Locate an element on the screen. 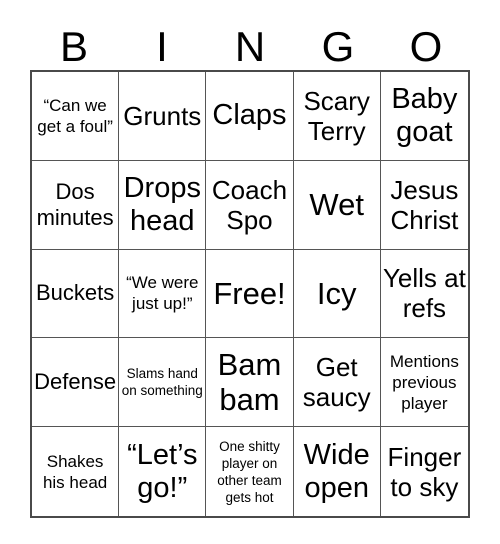 Image resolution: width=500 pixels, height=544 pixels. bingo-cell-label: Grunts is located at coordinates (162, 115).